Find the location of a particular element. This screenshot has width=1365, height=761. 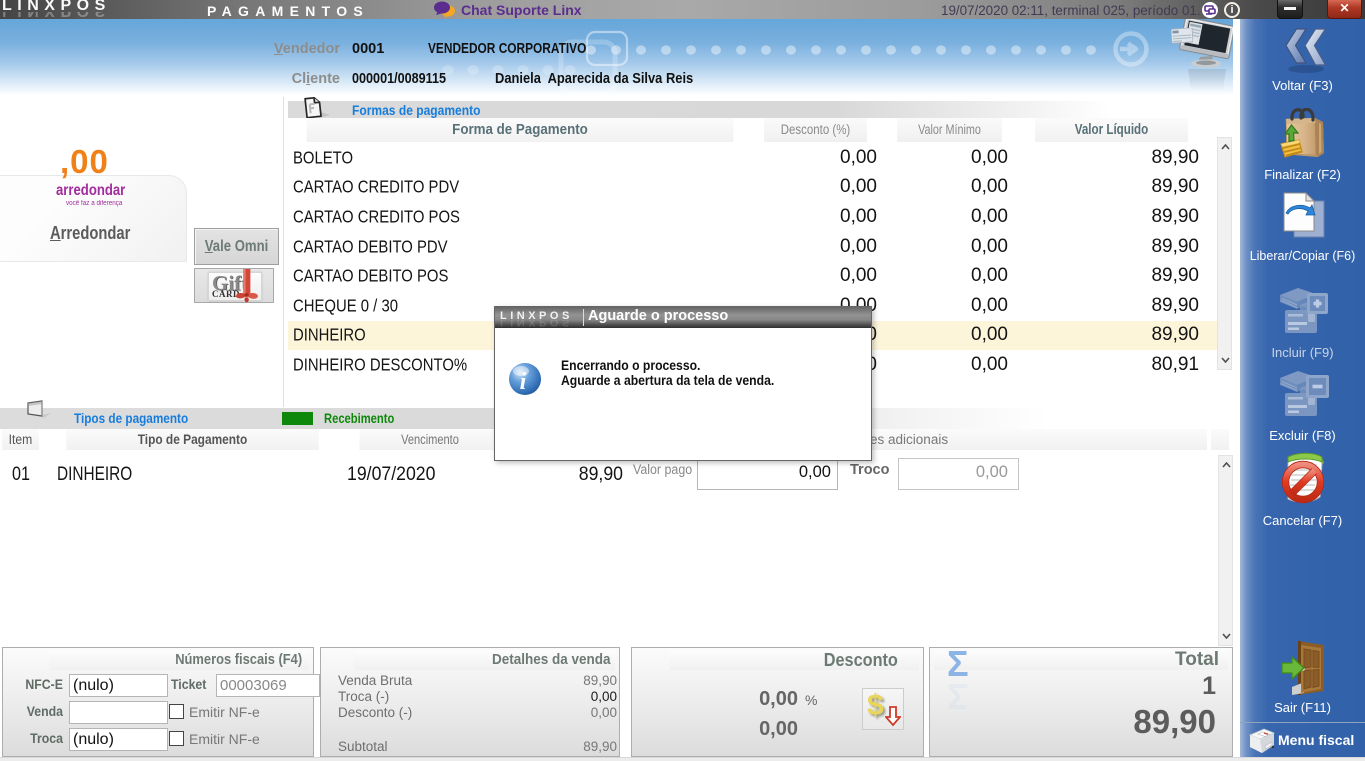

svg-text: i is located at coordinates (523, 382).